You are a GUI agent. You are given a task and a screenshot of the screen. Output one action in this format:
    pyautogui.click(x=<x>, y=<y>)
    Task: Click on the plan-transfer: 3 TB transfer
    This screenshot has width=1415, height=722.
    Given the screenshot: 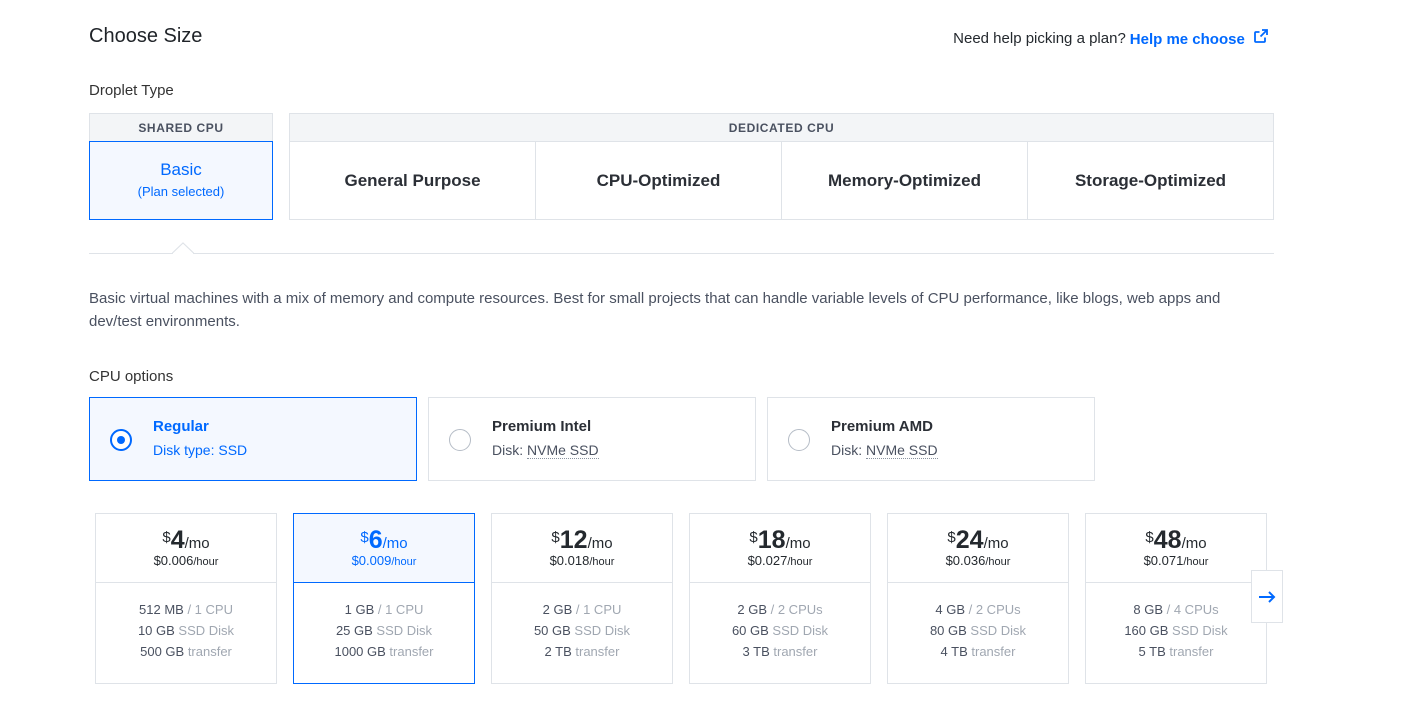 What is the action you would take?
    pyautogui.click(x=780, y=651)
    